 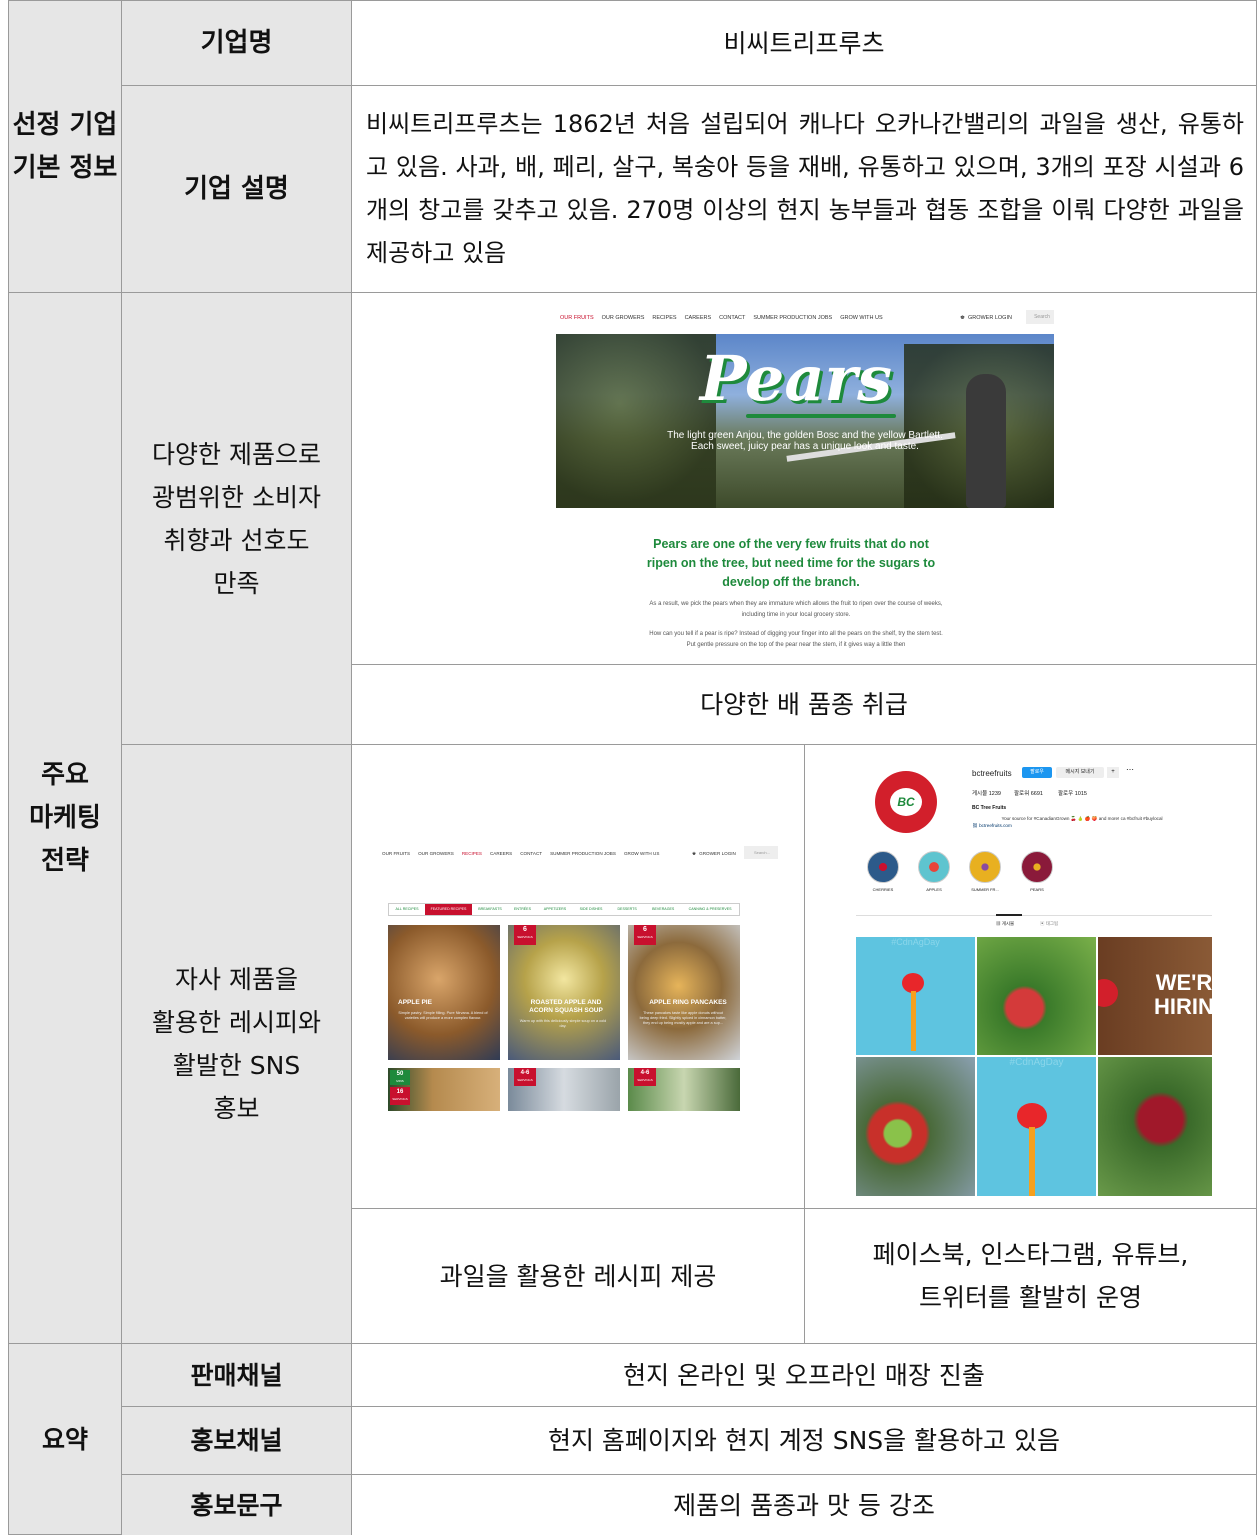 What do you see at coordinates (1028, 793) in the screenshot?
I see `ig-followers-count: 팔로워 6691` at bounding box center [1028, 793].